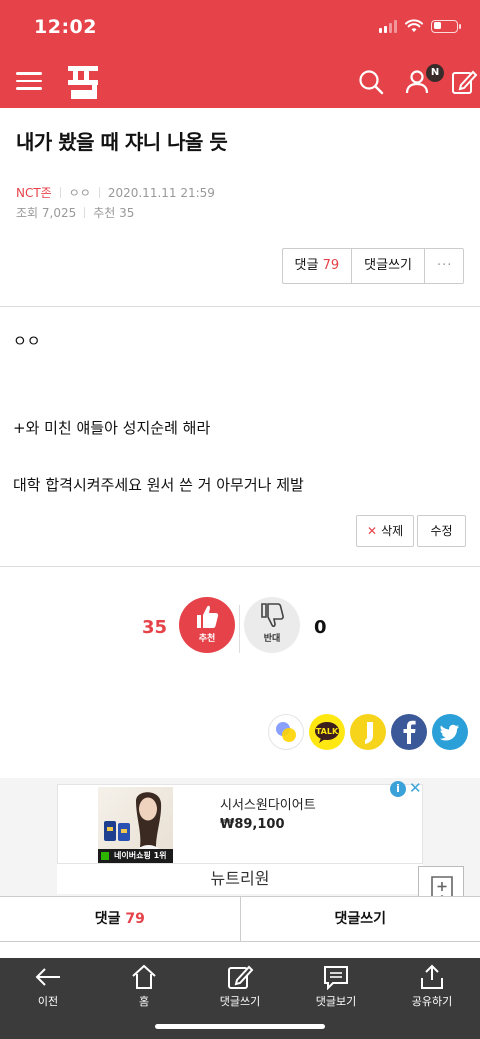 The width and height of the screenshot is (480, 1039). I want to click on battery-icon, so click(446, 26).